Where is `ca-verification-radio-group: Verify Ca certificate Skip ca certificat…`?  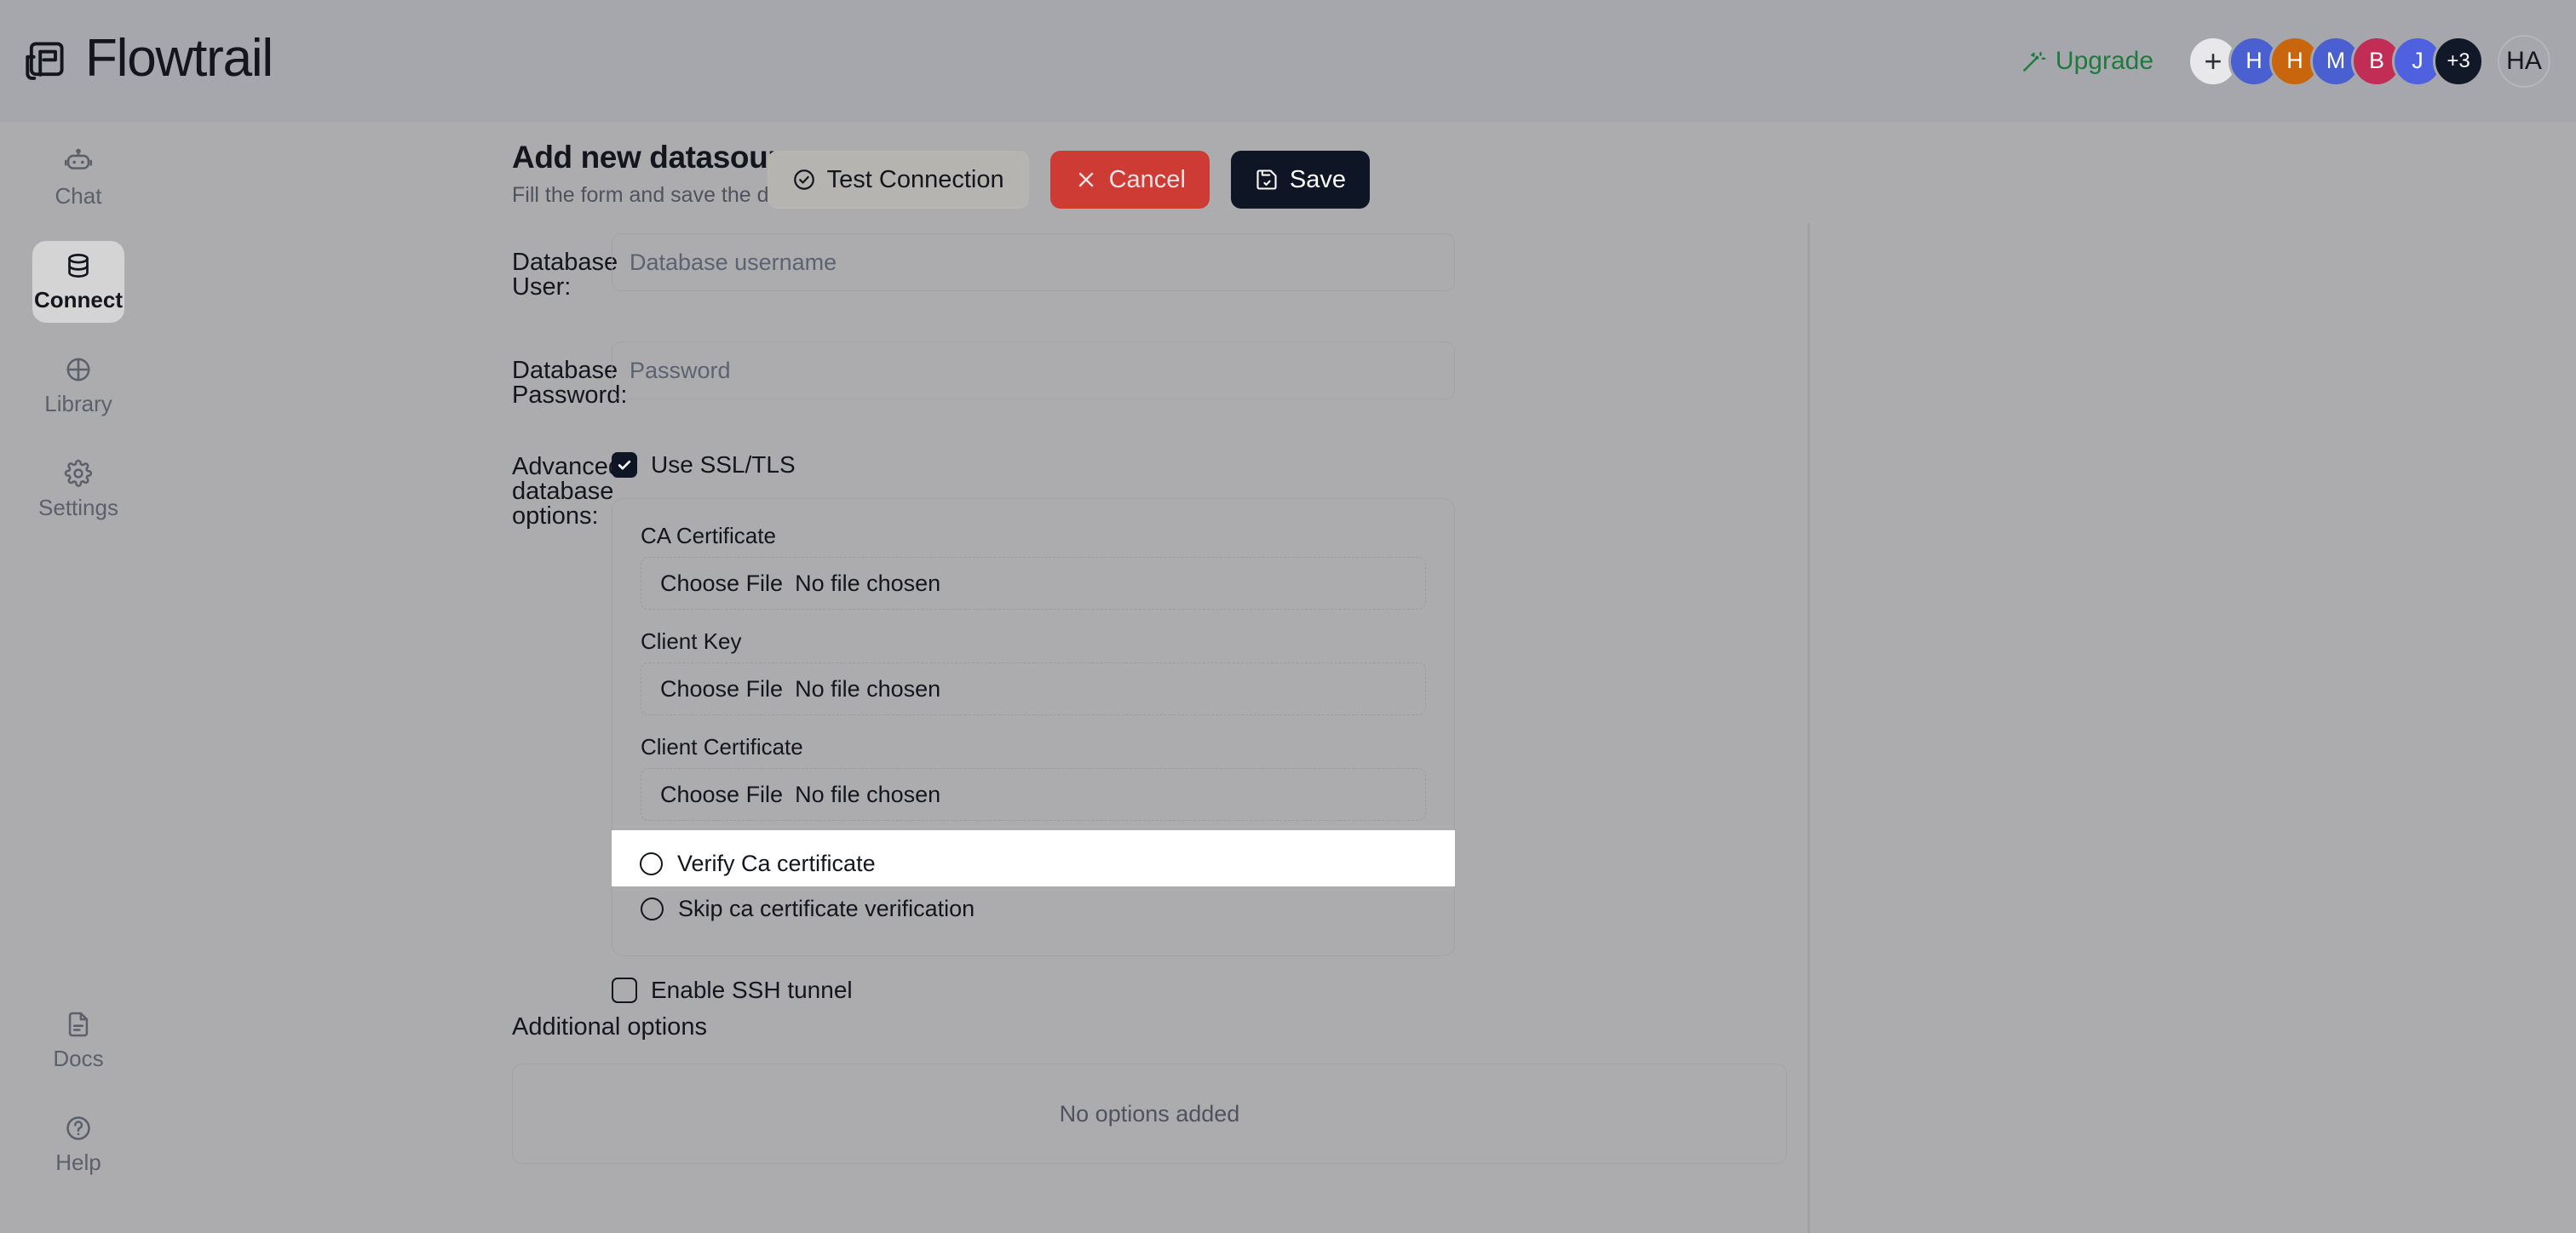 ca-verification-radio-group: Verify Ca certificate Skip ca certificat… is located at coordinates (1034, 881).